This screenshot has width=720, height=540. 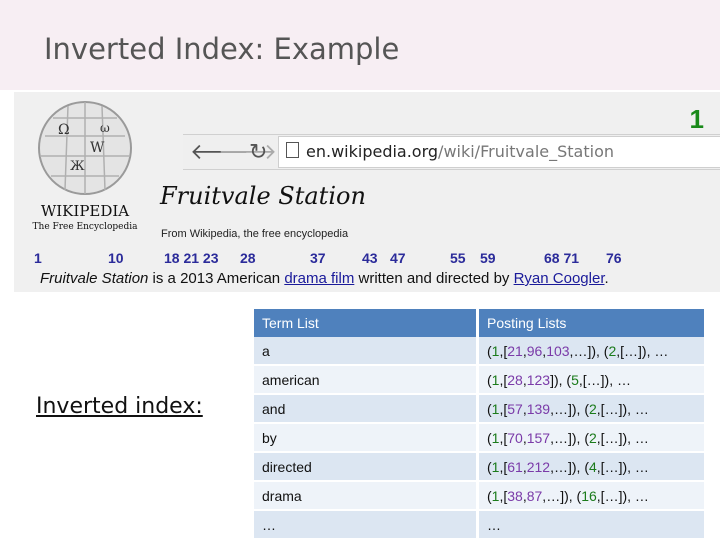 I want to click on word-offset: 38, so click(x=515, y=495).